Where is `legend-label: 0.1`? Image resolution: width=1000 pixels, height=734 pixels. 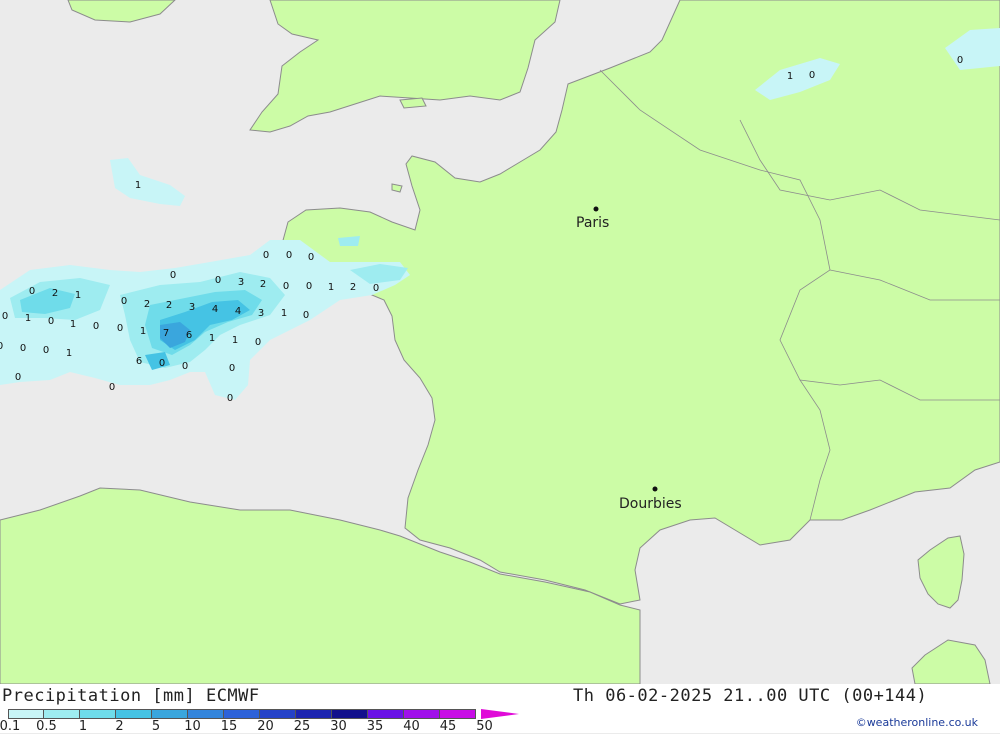 legend-label: 0.1 is located at coordinates (10, 726).